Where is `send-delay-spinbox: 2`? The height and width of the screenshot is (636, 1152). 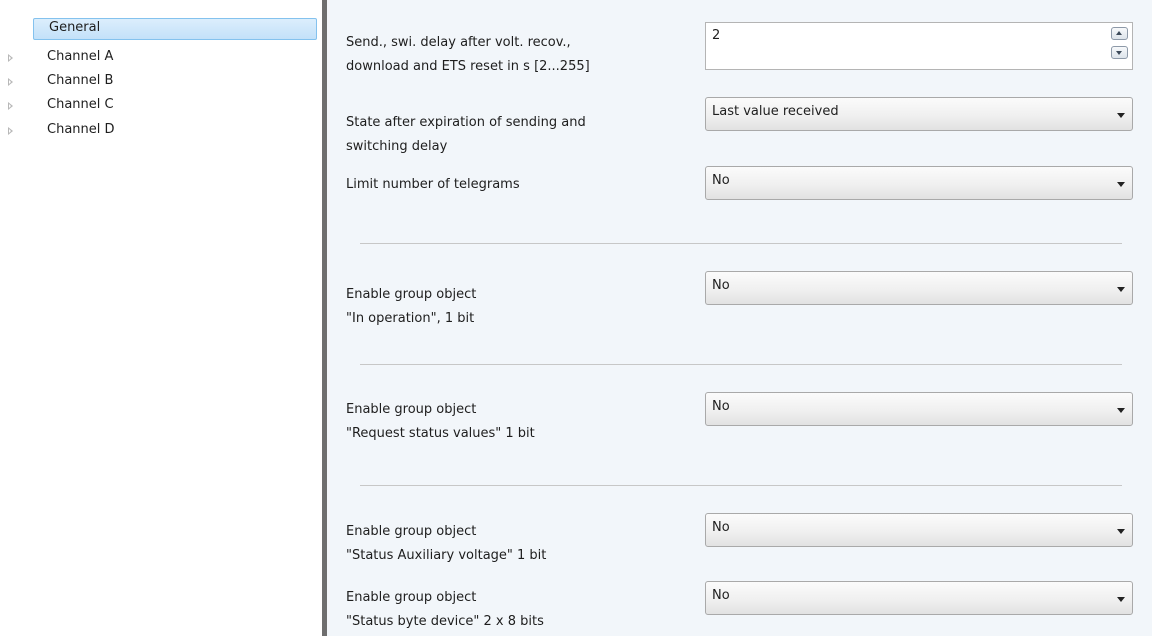
send-delay-spinbox: 2 is located at coordinates (919, 46).